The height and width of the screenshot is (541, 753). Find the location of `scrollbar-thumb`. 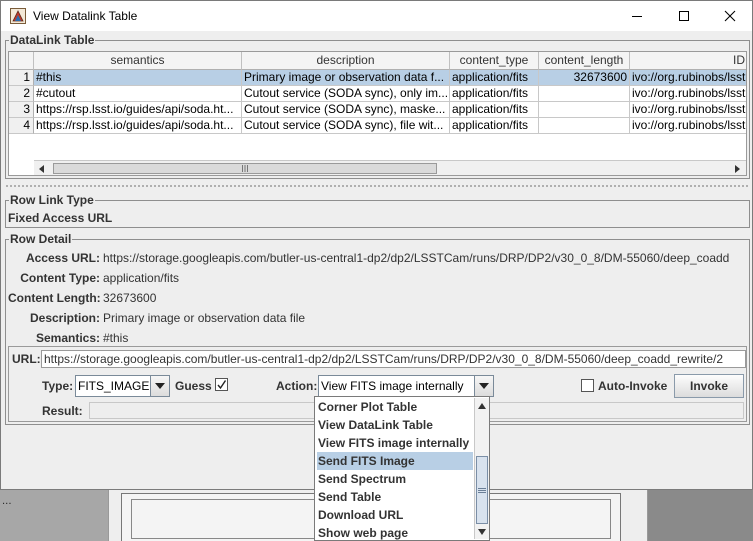

scrollbar-thumb is located at coordinates (245, 168).